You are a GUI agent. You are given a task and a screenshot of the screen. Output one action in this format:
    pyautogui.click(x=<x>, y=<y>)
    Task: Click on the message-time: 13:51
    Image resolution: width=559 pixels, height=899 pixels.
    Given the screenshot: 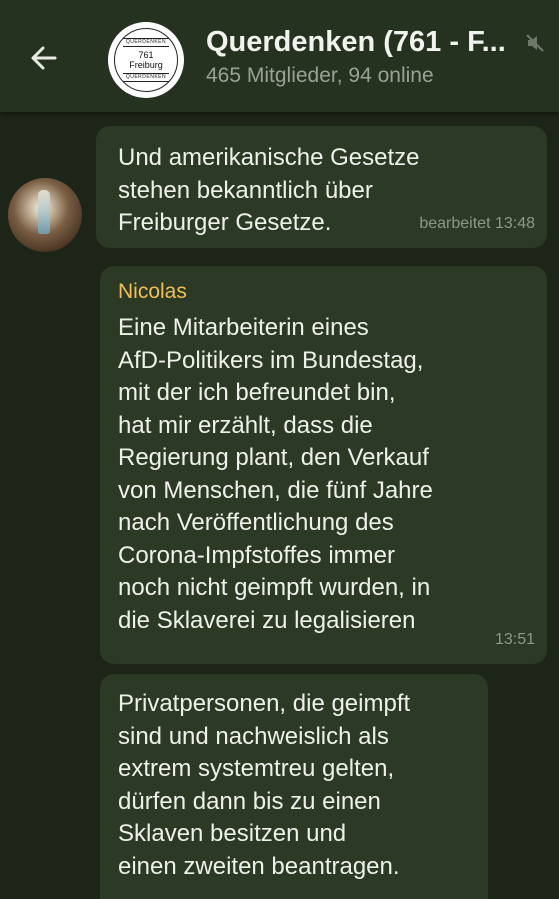 What is the action you would take?
    pyautogui.click(x=514, y=639)
    